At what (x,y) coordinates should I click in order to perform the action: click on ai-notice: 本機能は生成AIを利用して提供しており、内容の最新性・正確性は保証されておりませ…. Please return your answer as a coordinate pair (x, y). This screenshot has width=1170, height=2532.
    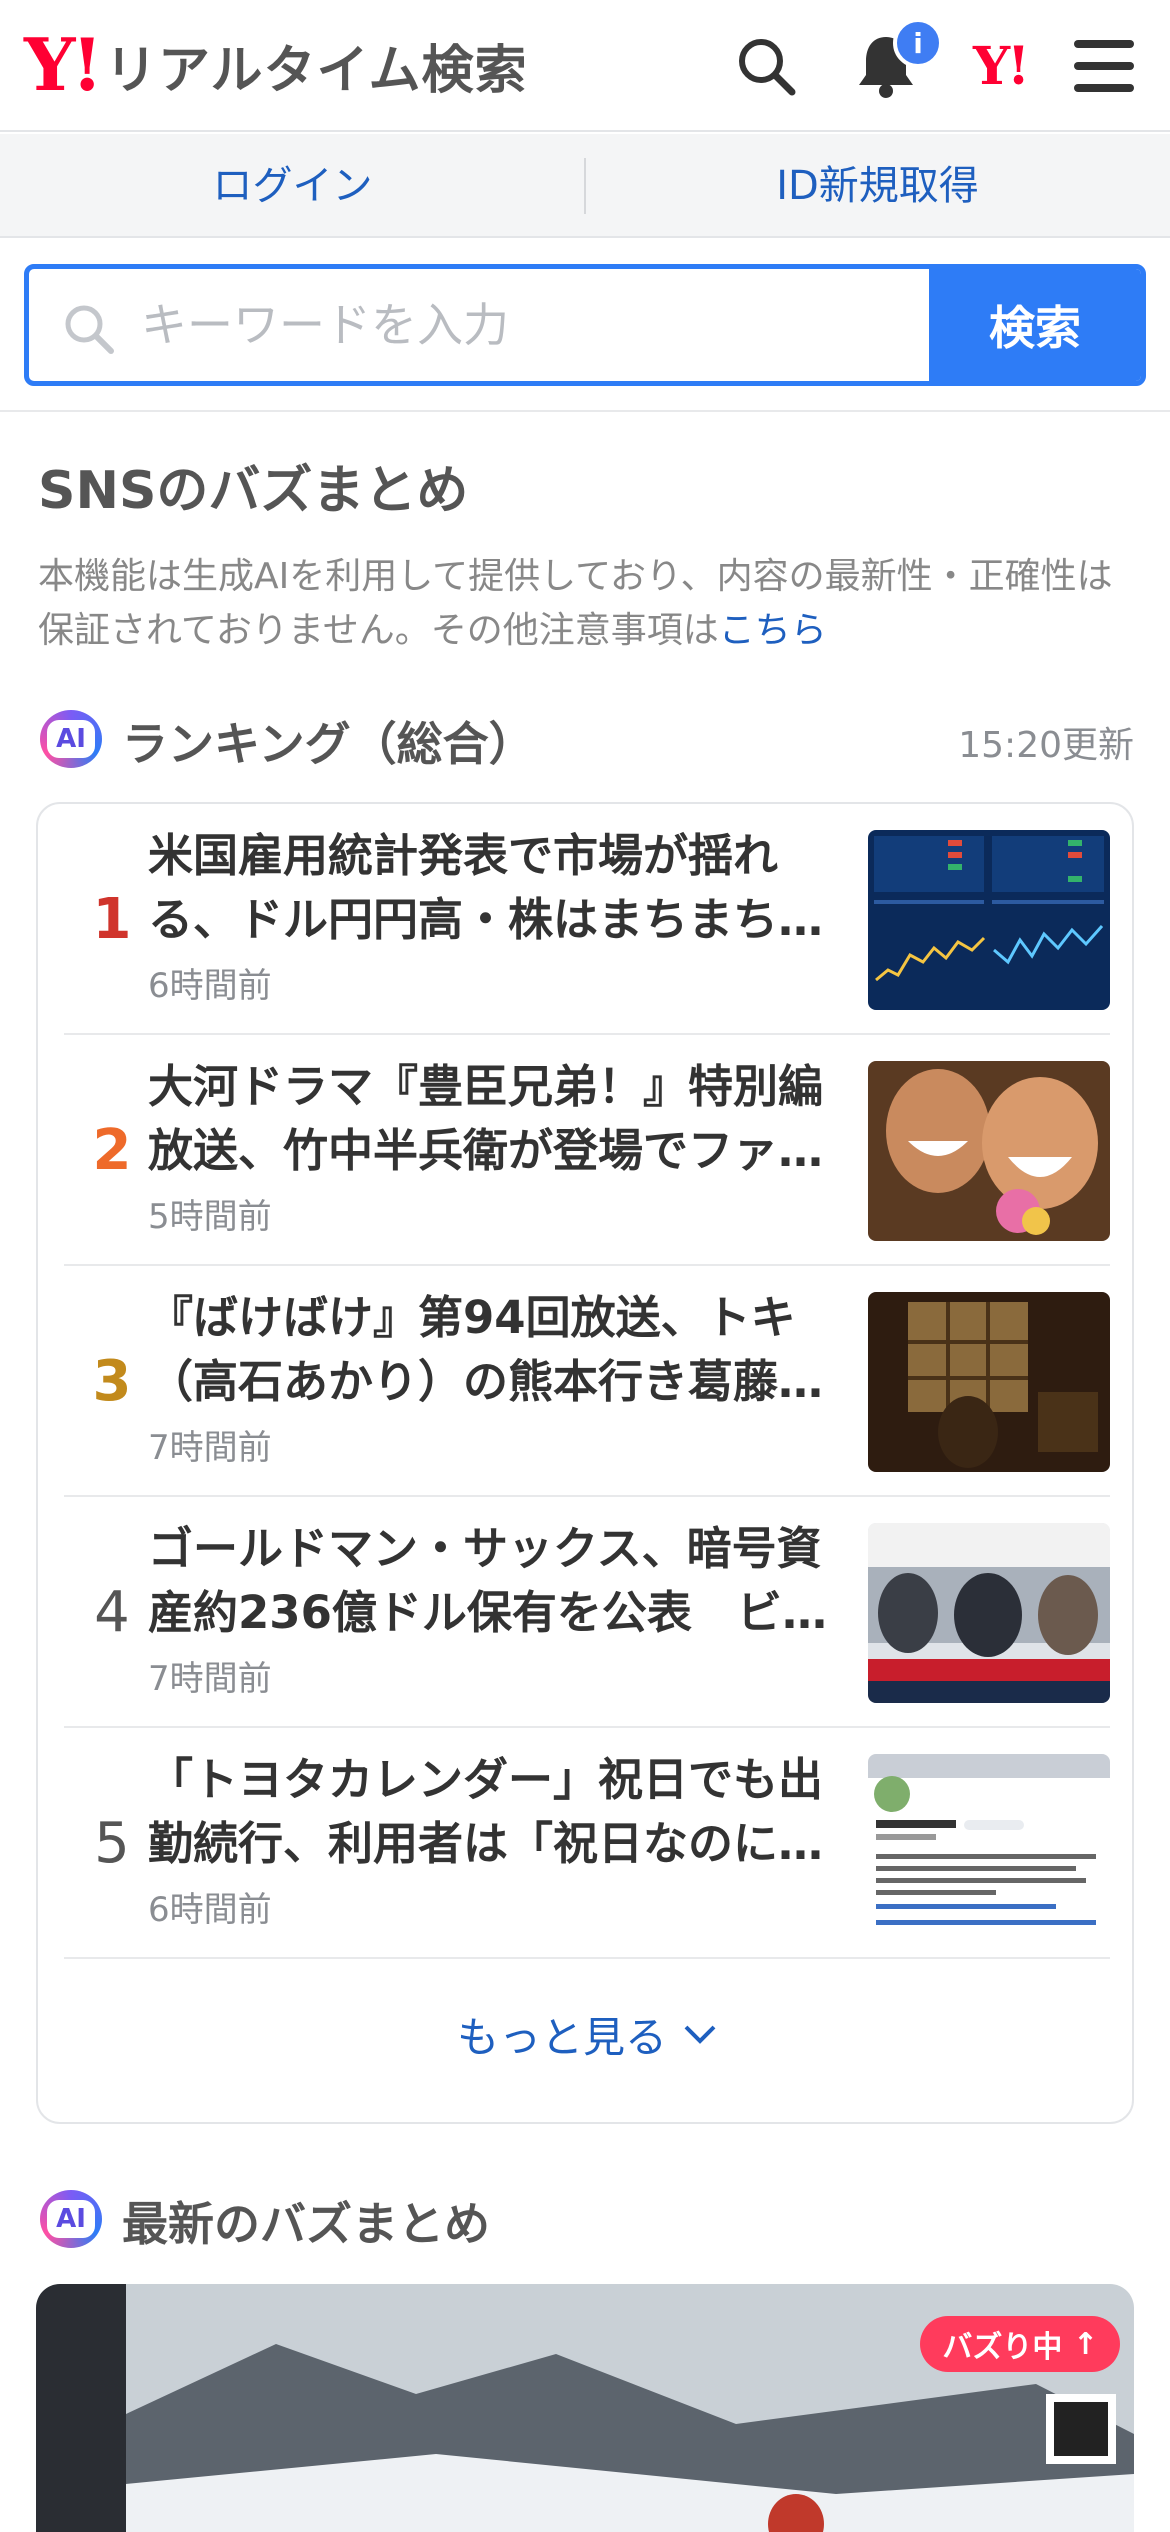
    Looking at the image, I should click on (588, 604).